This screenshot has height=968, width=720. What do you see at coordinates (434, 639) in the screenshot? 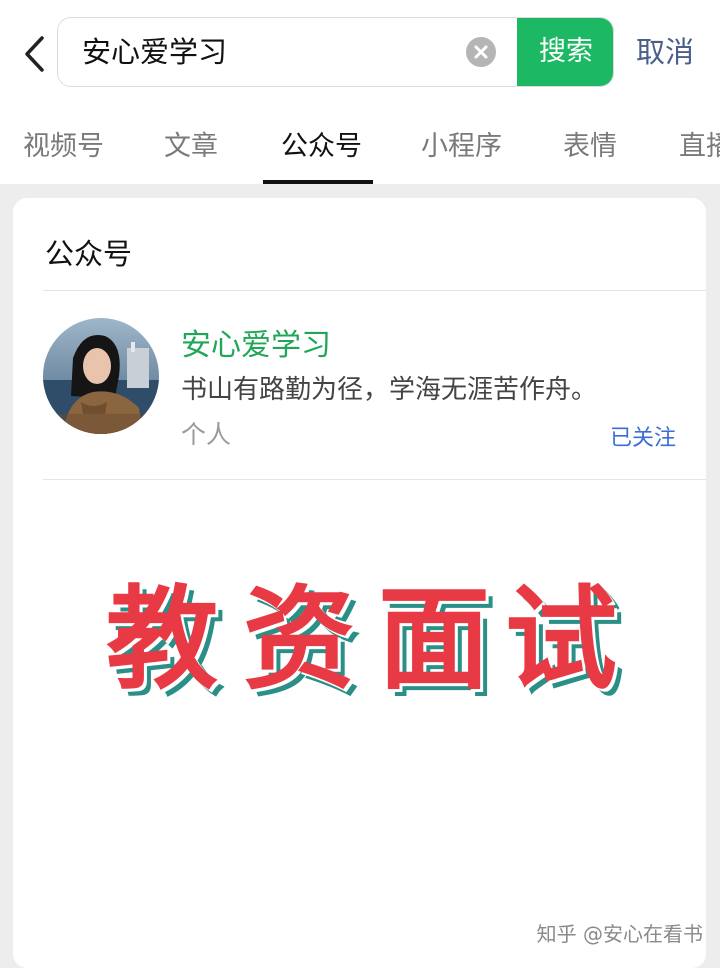
I see `banner-char: 面` at bounding box center [434, 639].